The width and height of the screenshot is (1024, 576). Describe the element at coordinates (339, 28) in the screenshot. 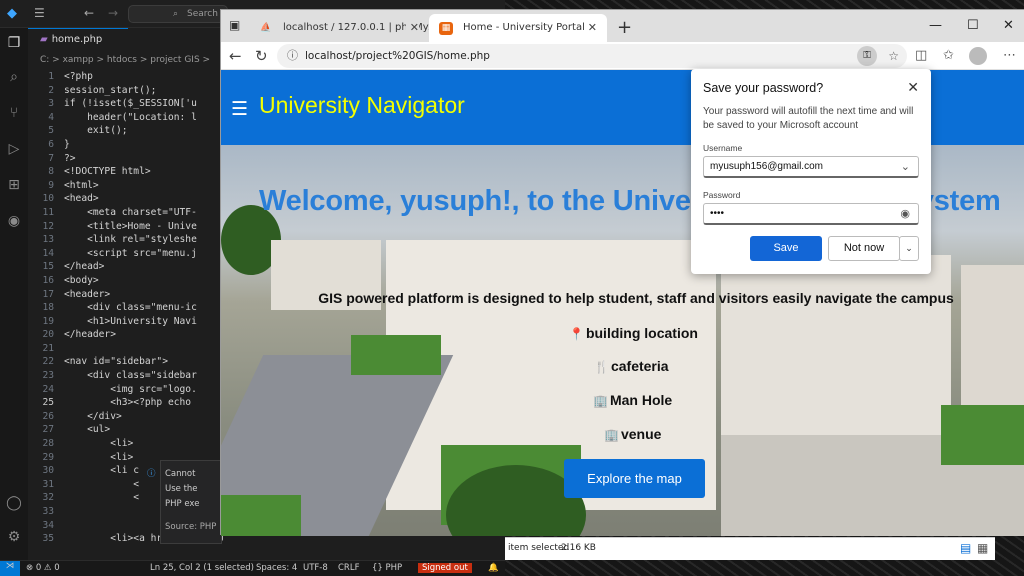

I see `tab-phpmyadmin: ⛵ localhost / 127.0.0.1 | phpMyAdmin ✕` at that location.